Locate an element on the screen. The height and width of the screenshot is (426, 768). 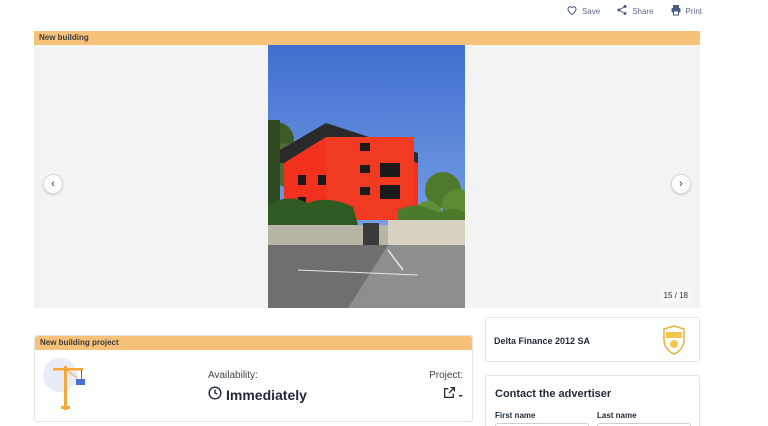
first-name-label: First name is located at coordinates (515, 415).